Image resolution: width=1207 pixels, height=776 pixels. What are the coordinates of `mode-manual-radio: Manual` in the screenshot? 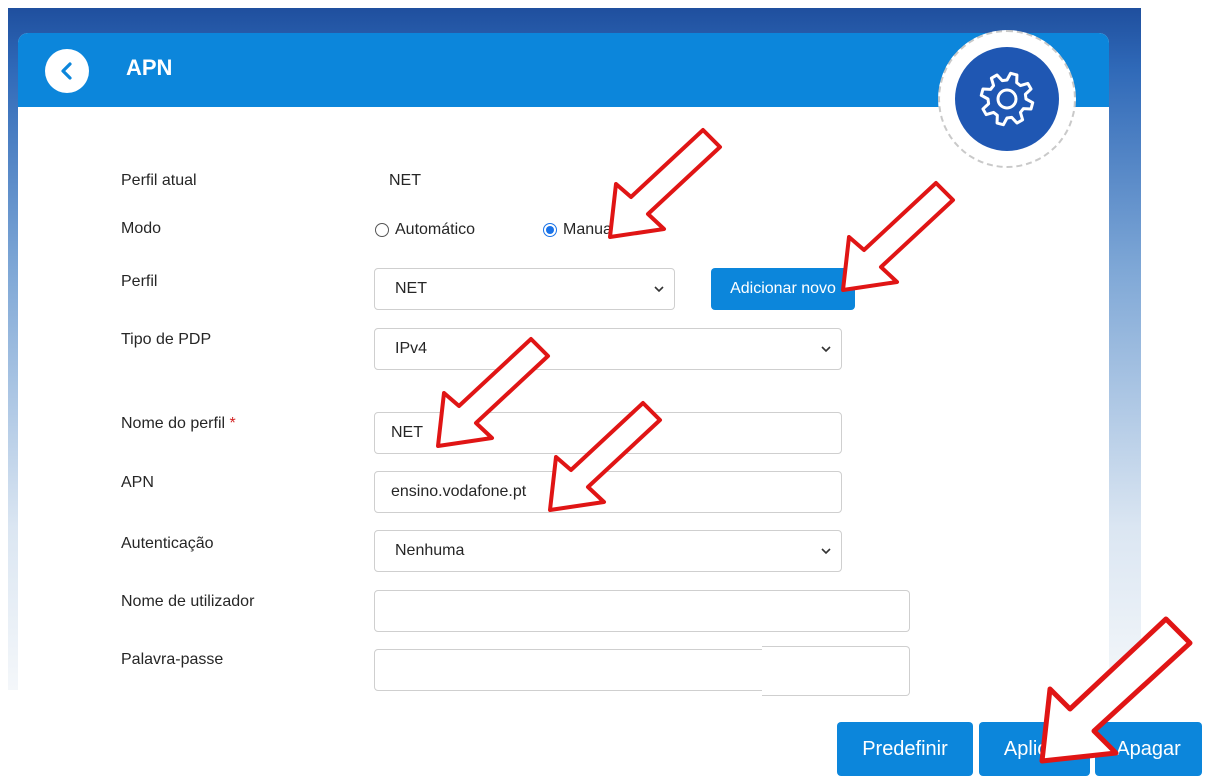 It's located at (579, 230).